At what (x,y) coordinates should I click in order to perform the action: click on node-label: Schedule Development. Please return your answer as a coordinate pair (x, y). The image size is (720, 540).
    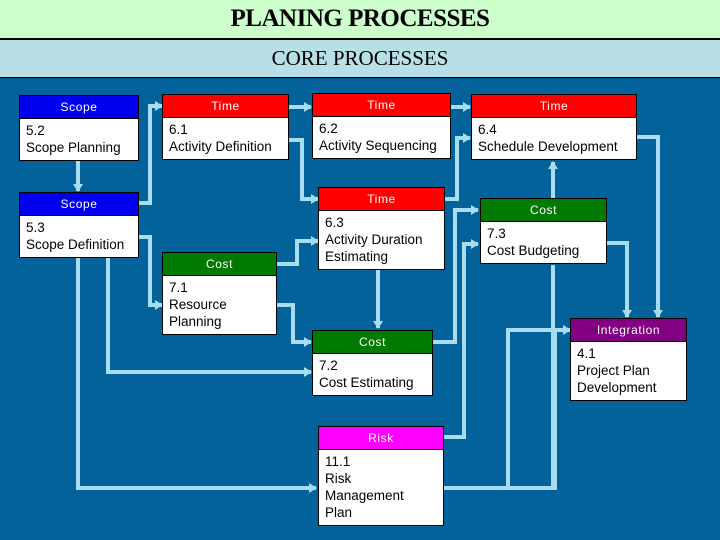
    Looking at the image, I should click on (548, 146).